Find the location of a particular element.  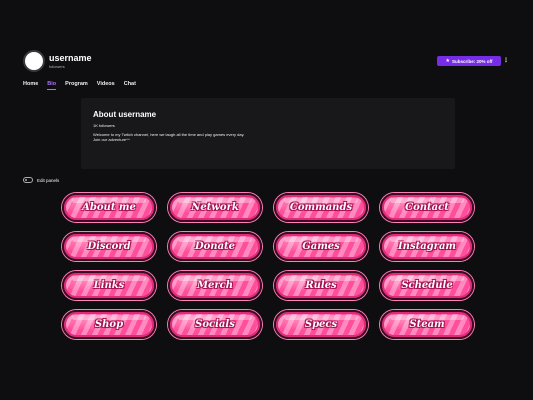

subscribe-label: Subscribe: 20% off is located at coordinates (472, 61).